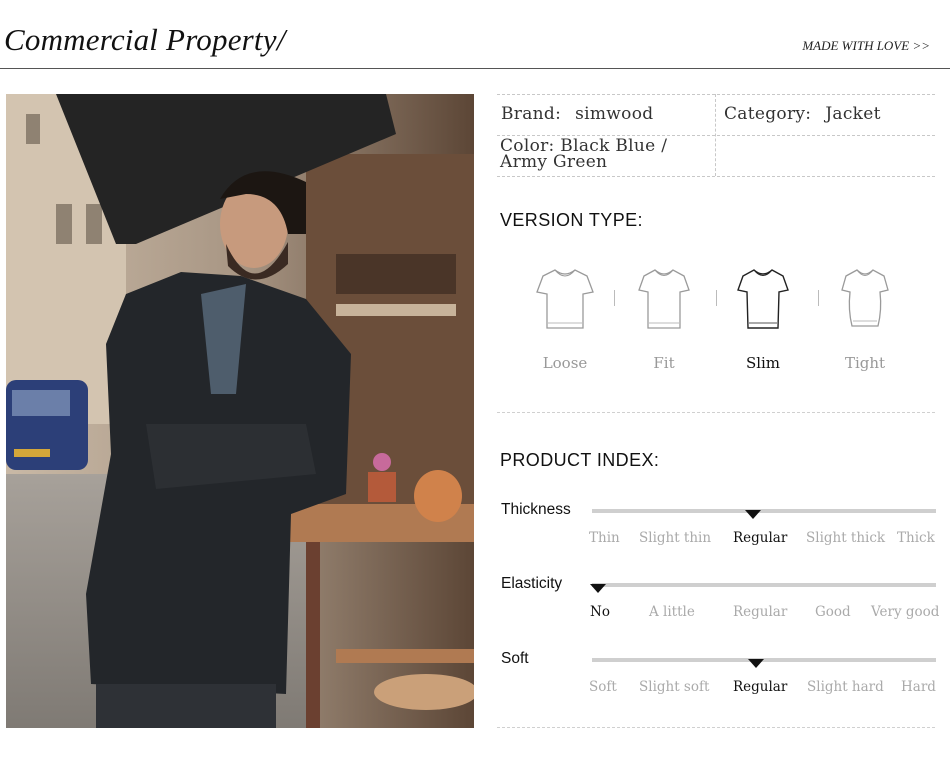 This screenshot has width=950, height=778. Describe the element at coordinates (604, 538) in the screenshot. I see `thickness-option: Thin` at that location.